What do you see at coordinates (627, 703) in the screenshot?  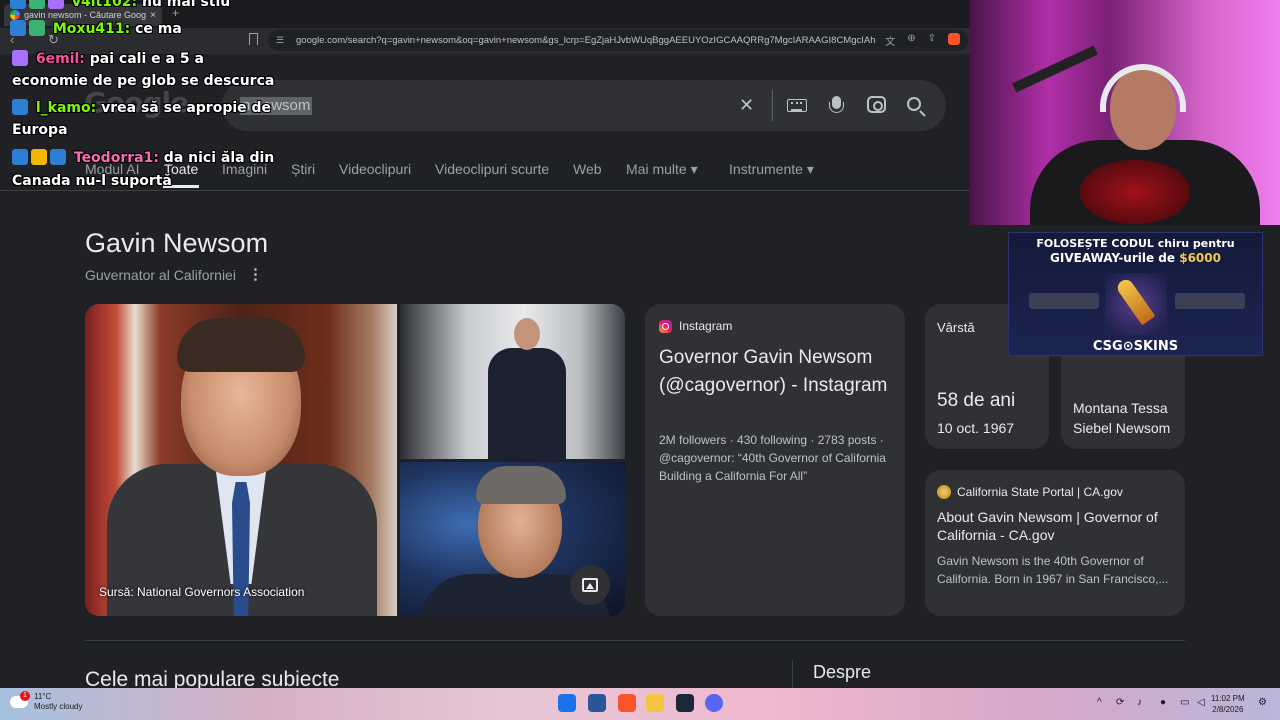 I see `brave-browser-icon` at bounding box center [627, 703].